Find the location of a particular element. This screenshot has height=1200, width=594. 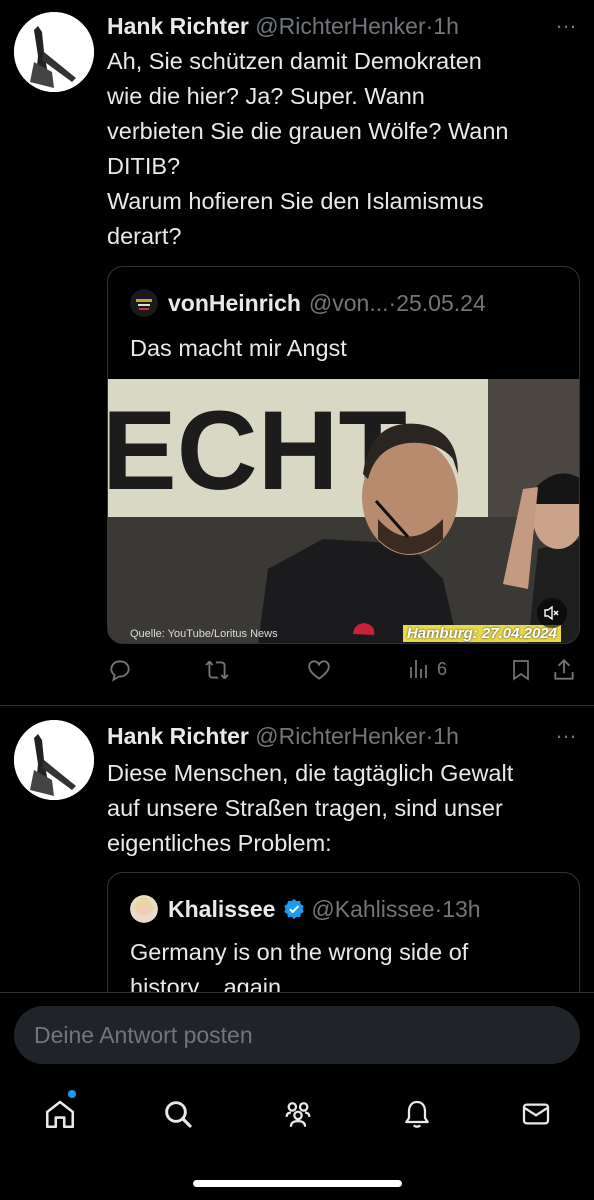

quote-author-name: vonHeinrich is located at coordinates (234, 303).